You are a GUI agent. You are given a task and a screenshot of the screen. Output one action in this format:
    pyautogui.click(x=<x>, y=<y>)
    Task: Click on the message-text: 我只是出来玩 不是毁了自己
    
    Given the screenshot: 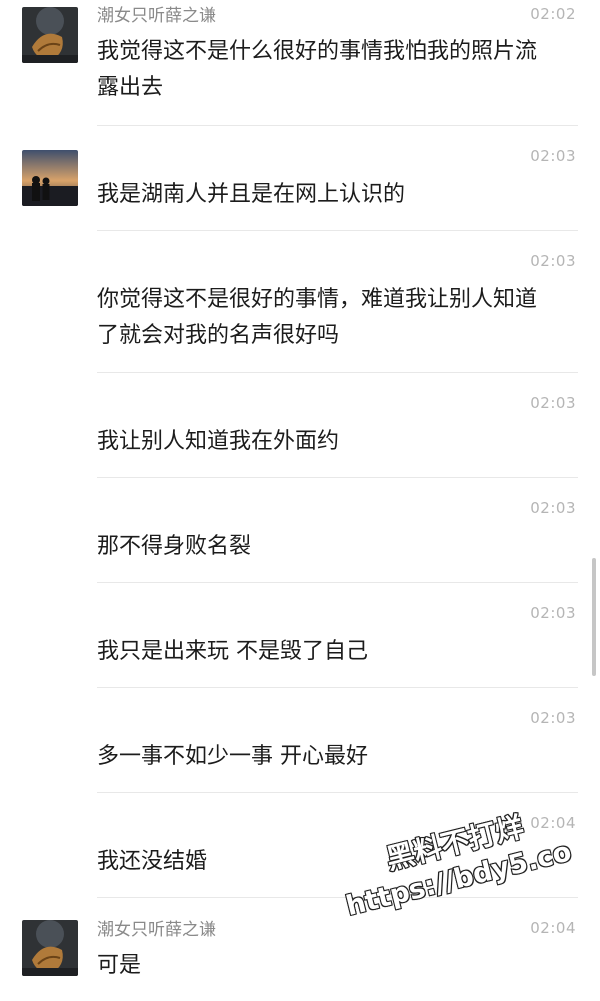 What is the action you would take?
    pyautogui.click(x=327, y=652)
    